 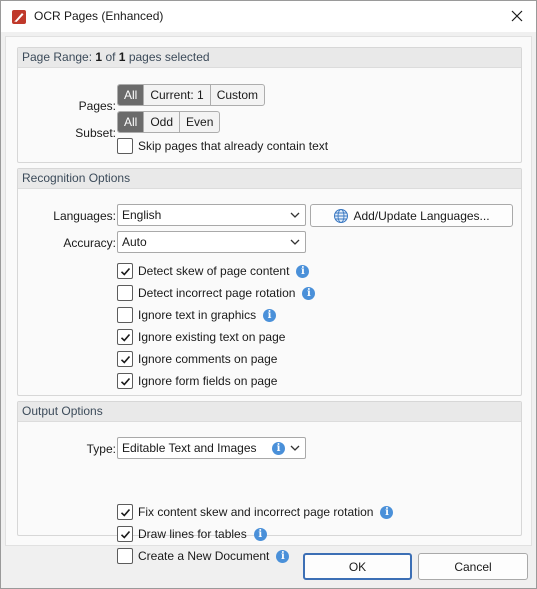 What do you see at coordinates (125, 146) in the screenshot?
I see `skip-text-pages-checkbox` at bounding box center [125, 146].